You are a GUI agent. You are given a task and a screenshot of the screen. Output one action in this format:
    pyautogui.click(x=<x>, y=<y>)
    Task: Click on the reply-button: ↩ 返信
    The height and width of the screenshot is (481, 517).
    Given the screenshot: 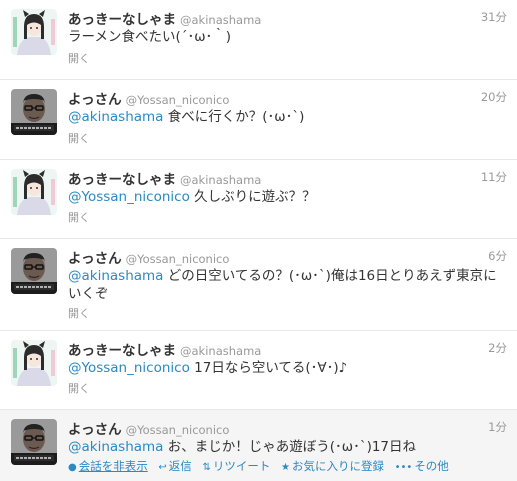 What is the action you would take?
    pyautogui.click(x=174, y=466)
    